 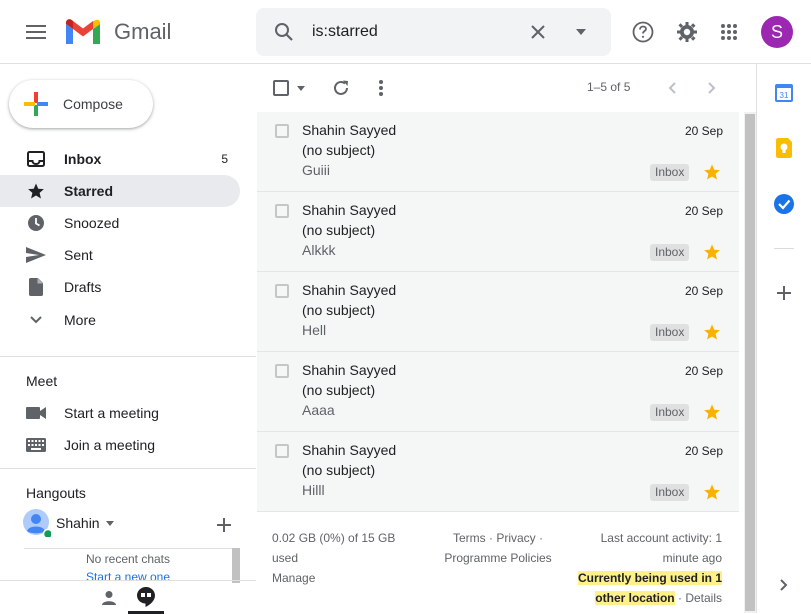 What do you see at coordinates (784, 293) in the screenshot?
I see `add-addon-plus-icon` at bounding box center [784, 293].